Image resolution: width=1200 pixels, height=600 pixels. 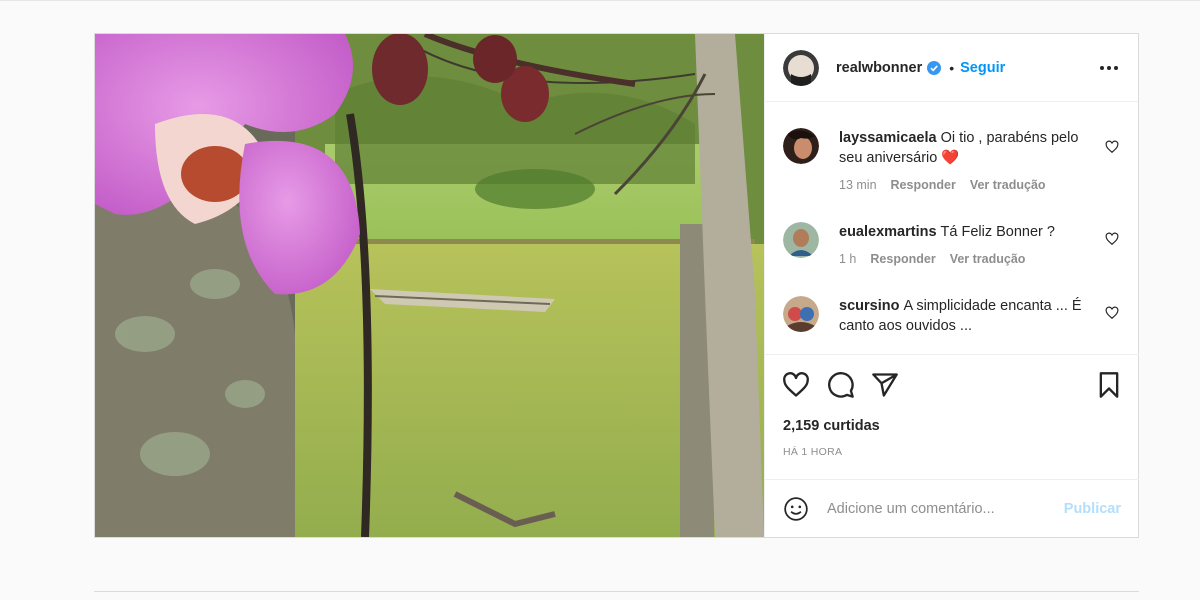 I want to click on more-options-icon, so click(x=1109, y=68).